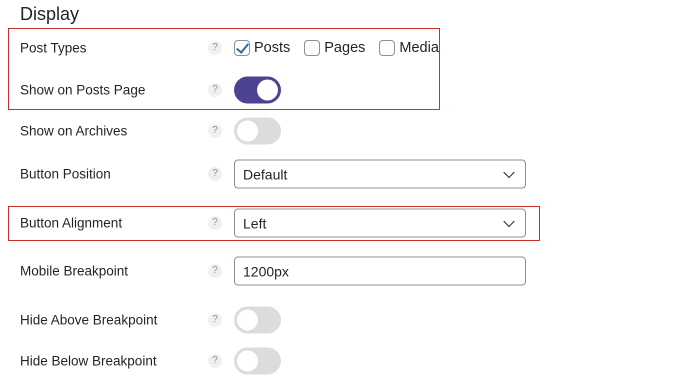  Describe the element at coordinates (380, 223) in the screenshot. I see `button-alignment-select: Left` at that location.